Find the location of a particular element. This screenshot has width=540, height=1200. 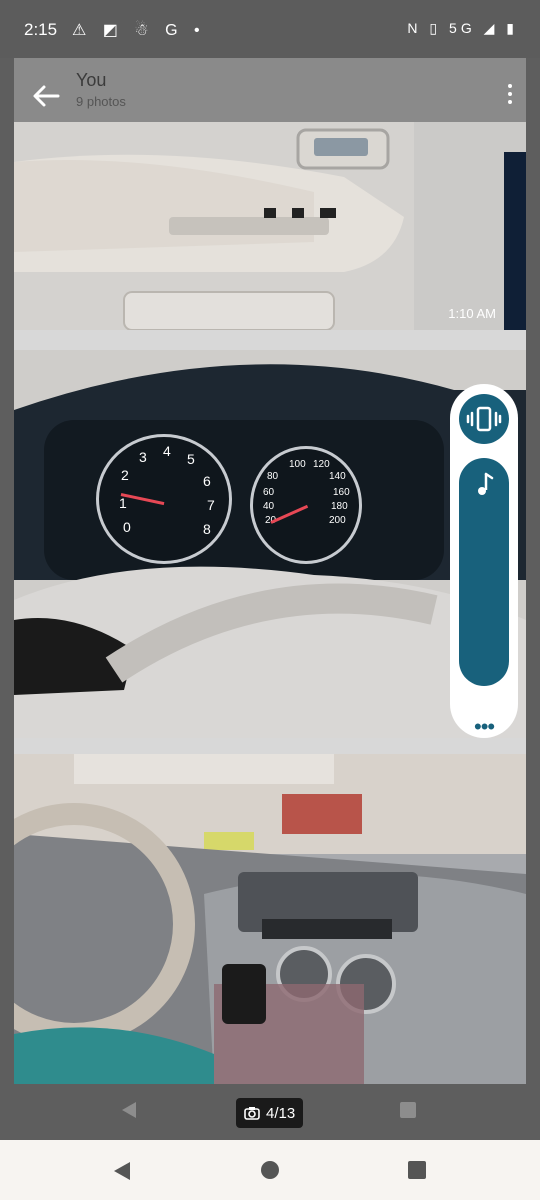

more-options-dots: ••• is located at coordinates (484, 727).